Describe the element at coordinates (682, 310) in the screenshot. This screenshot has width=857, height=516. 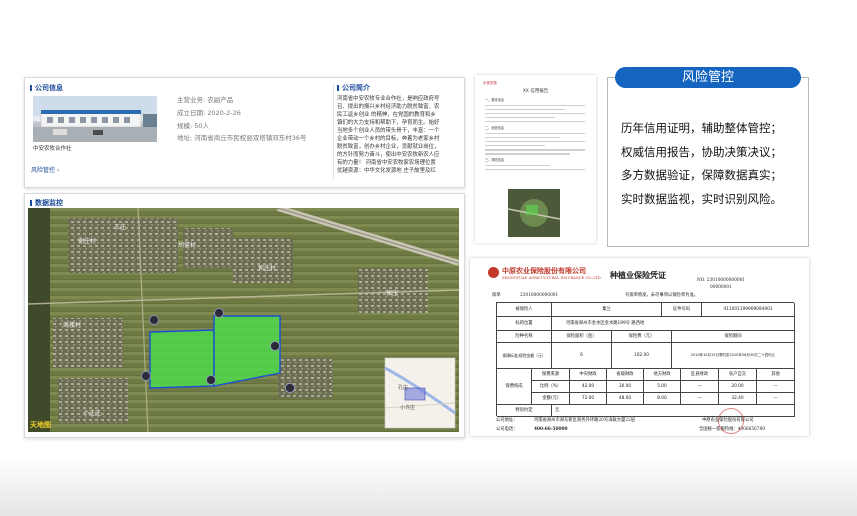
I see `cell-id-label: 证件号码` at that location.